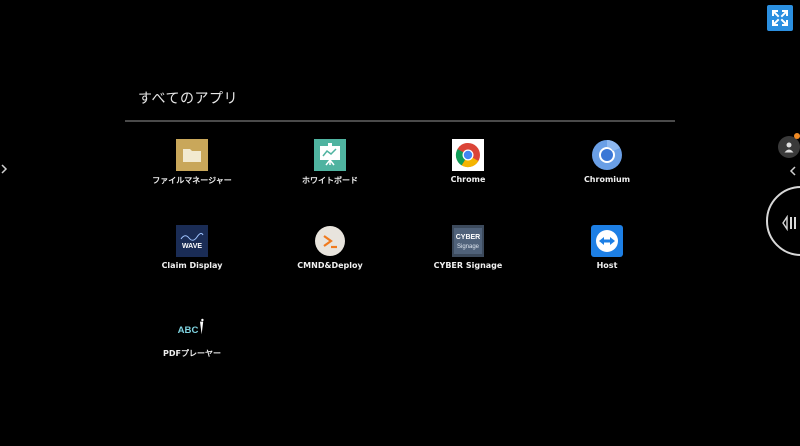 This screenshot has height=446, width=800. What do you see at coordinates (468, 237) in the screenshot?
I see `svg-text: CYBER` at bounding box center [468, 237].